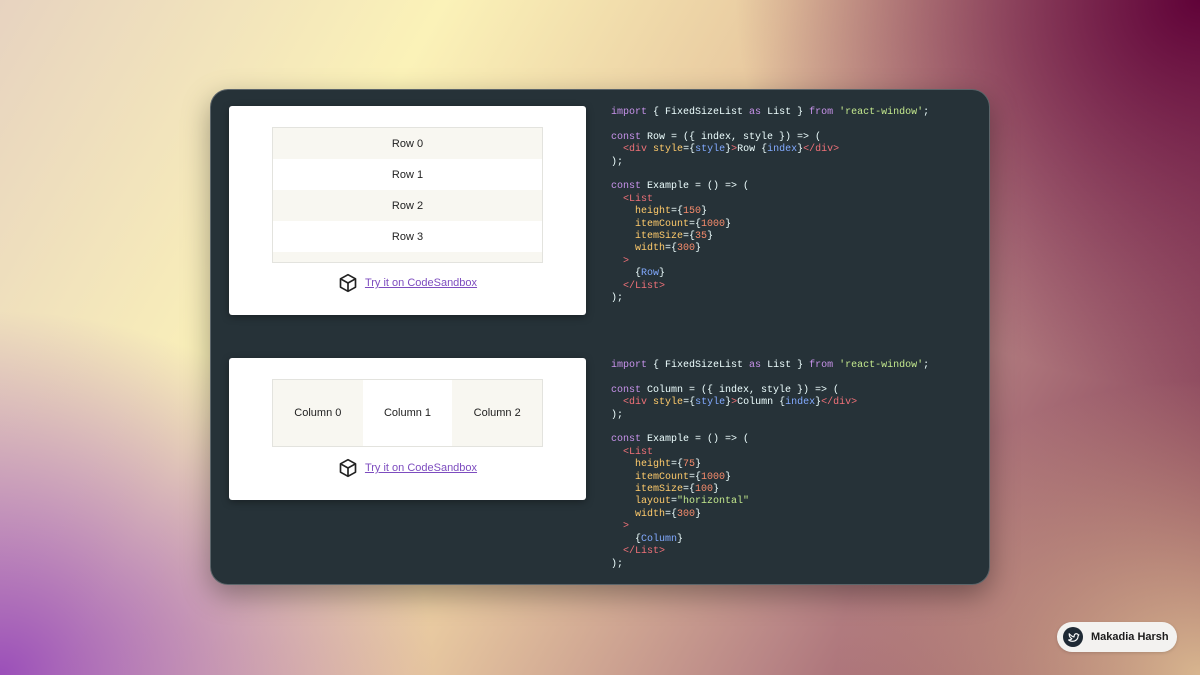  I want to click on code-line: itemSize={35}, so click(662, 236).